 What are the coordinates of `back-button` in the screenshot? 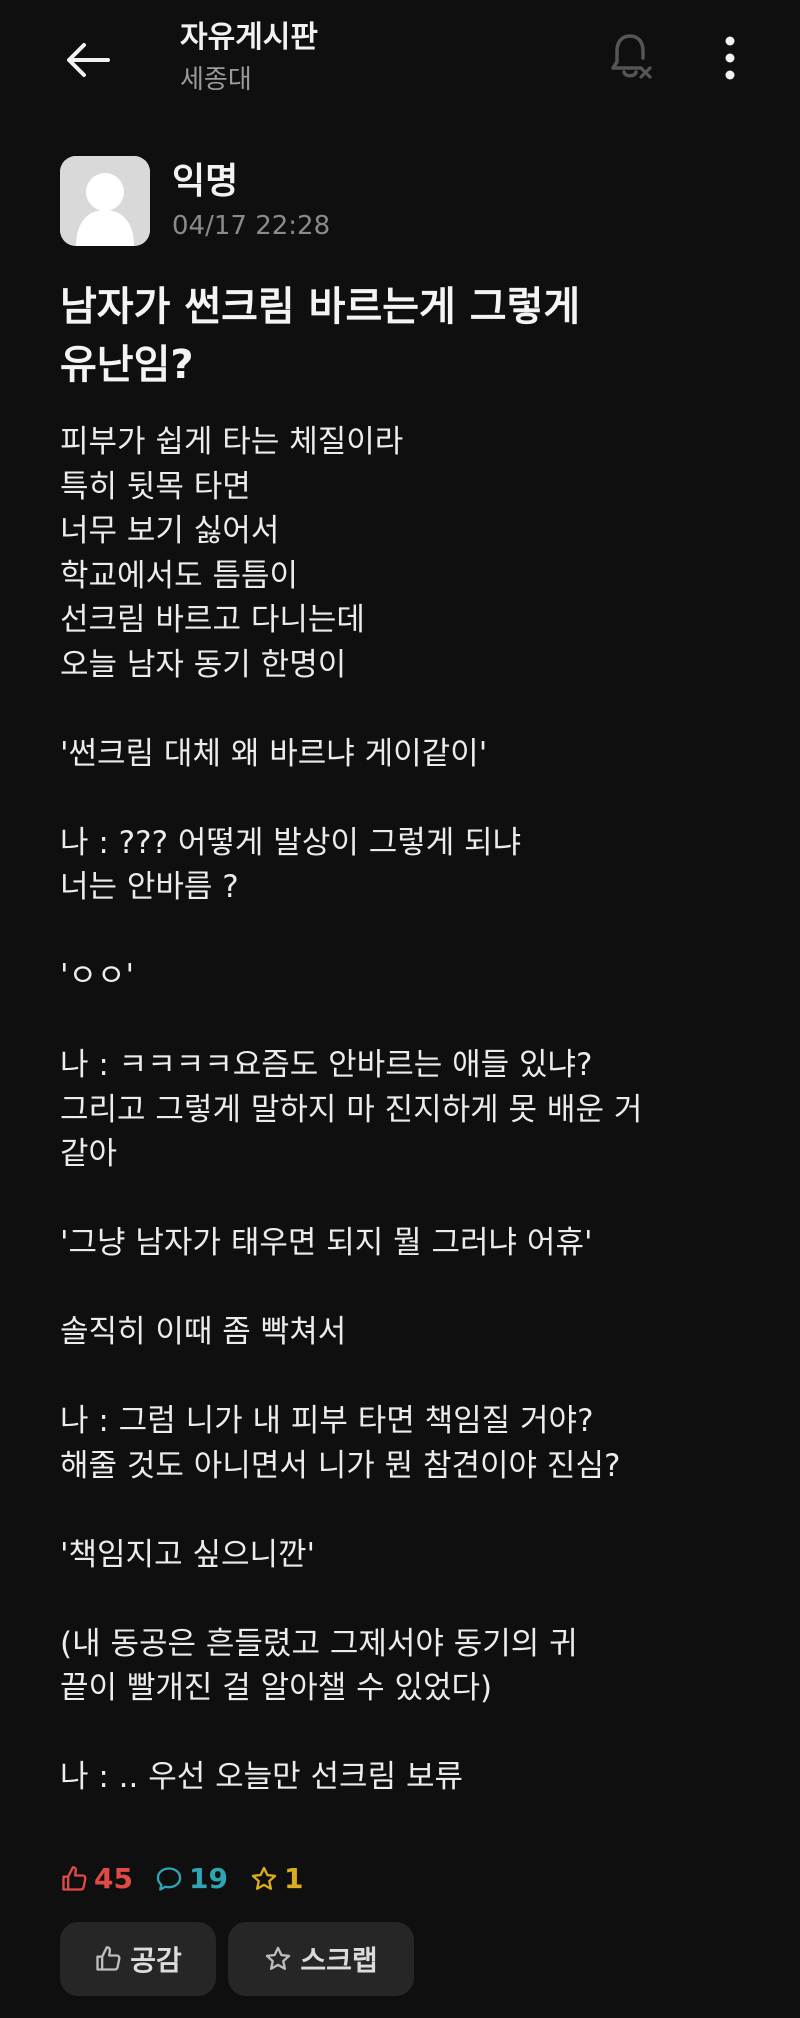 It's located at (88, 60).